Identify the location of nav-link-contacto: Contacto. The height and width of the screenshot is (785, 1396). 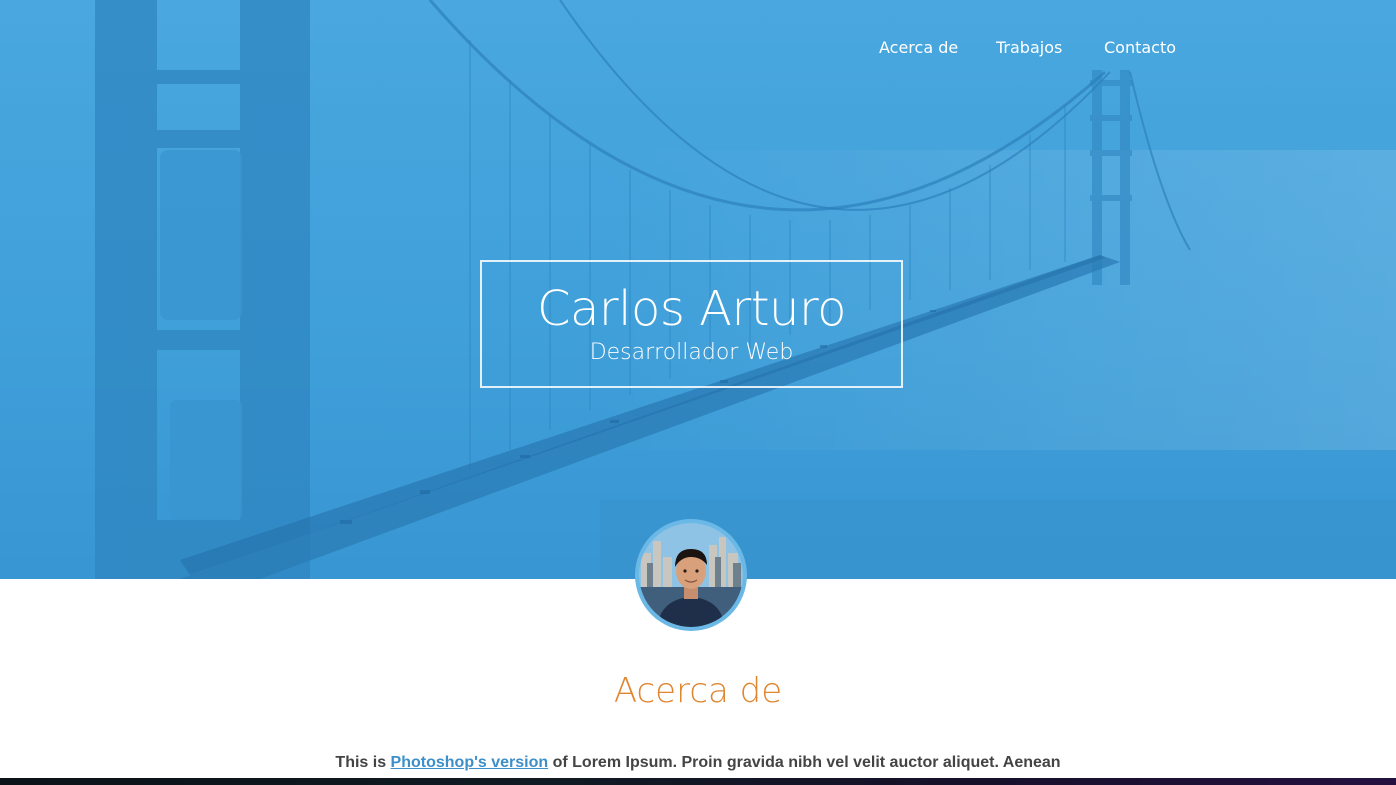
(1140, 48).